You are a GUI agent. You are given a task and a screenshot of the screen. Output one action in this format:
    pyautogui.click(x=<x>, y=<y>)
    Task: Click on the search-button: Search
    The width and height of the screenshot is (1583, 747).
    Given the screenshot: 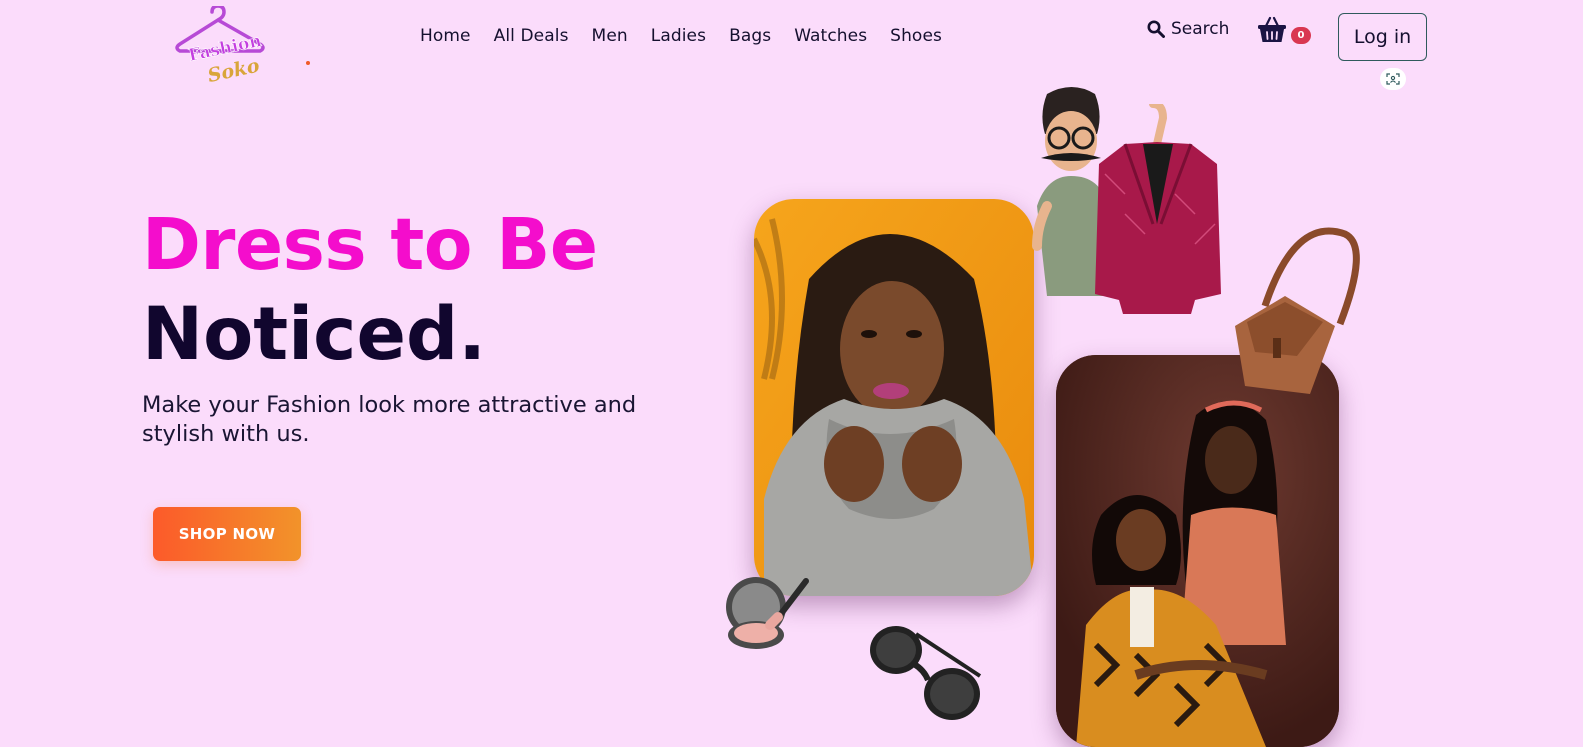 What is the action you would take?
    pyautogui.click(x=1188, y=29)
    